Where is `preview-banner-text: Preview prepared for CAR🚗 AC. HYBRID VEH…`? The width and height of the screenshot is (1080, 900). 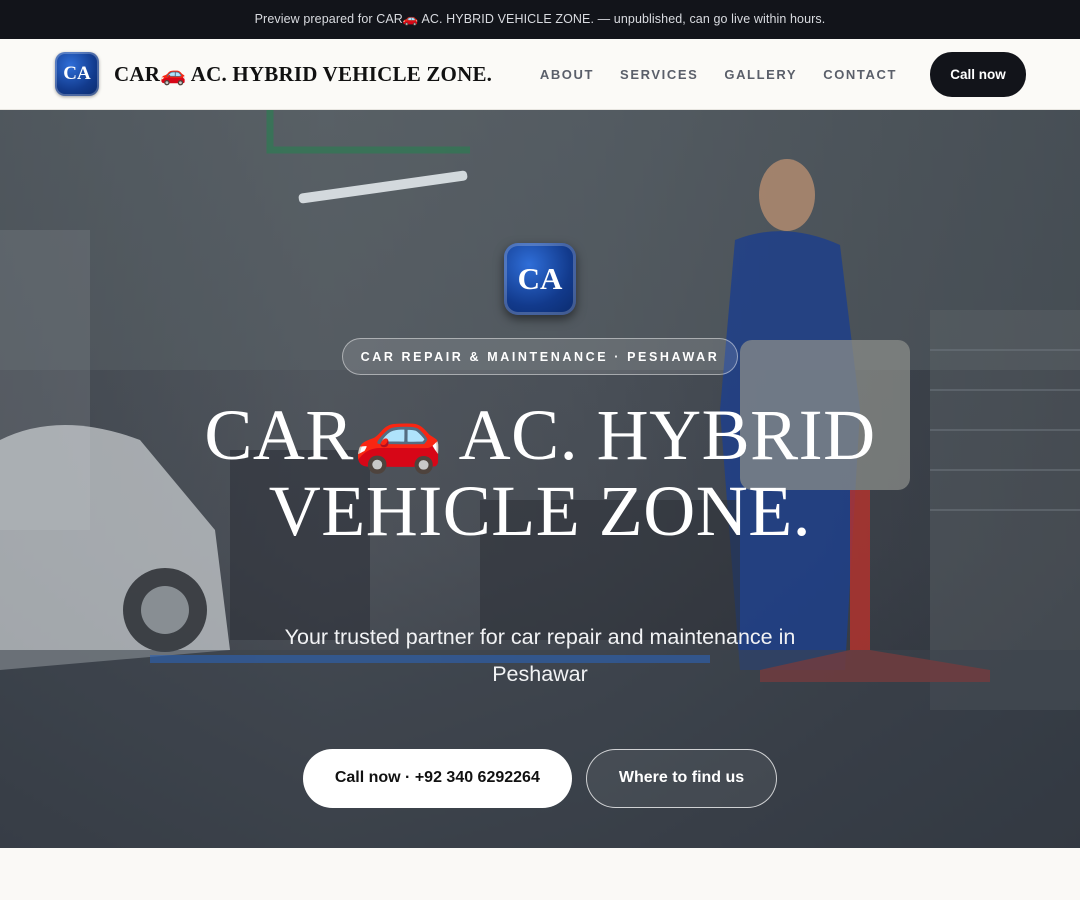
preview-banner-text: Preview prepared for CAR🚗 AC. HYBRID VEH… is located at coordinates (540, 19).